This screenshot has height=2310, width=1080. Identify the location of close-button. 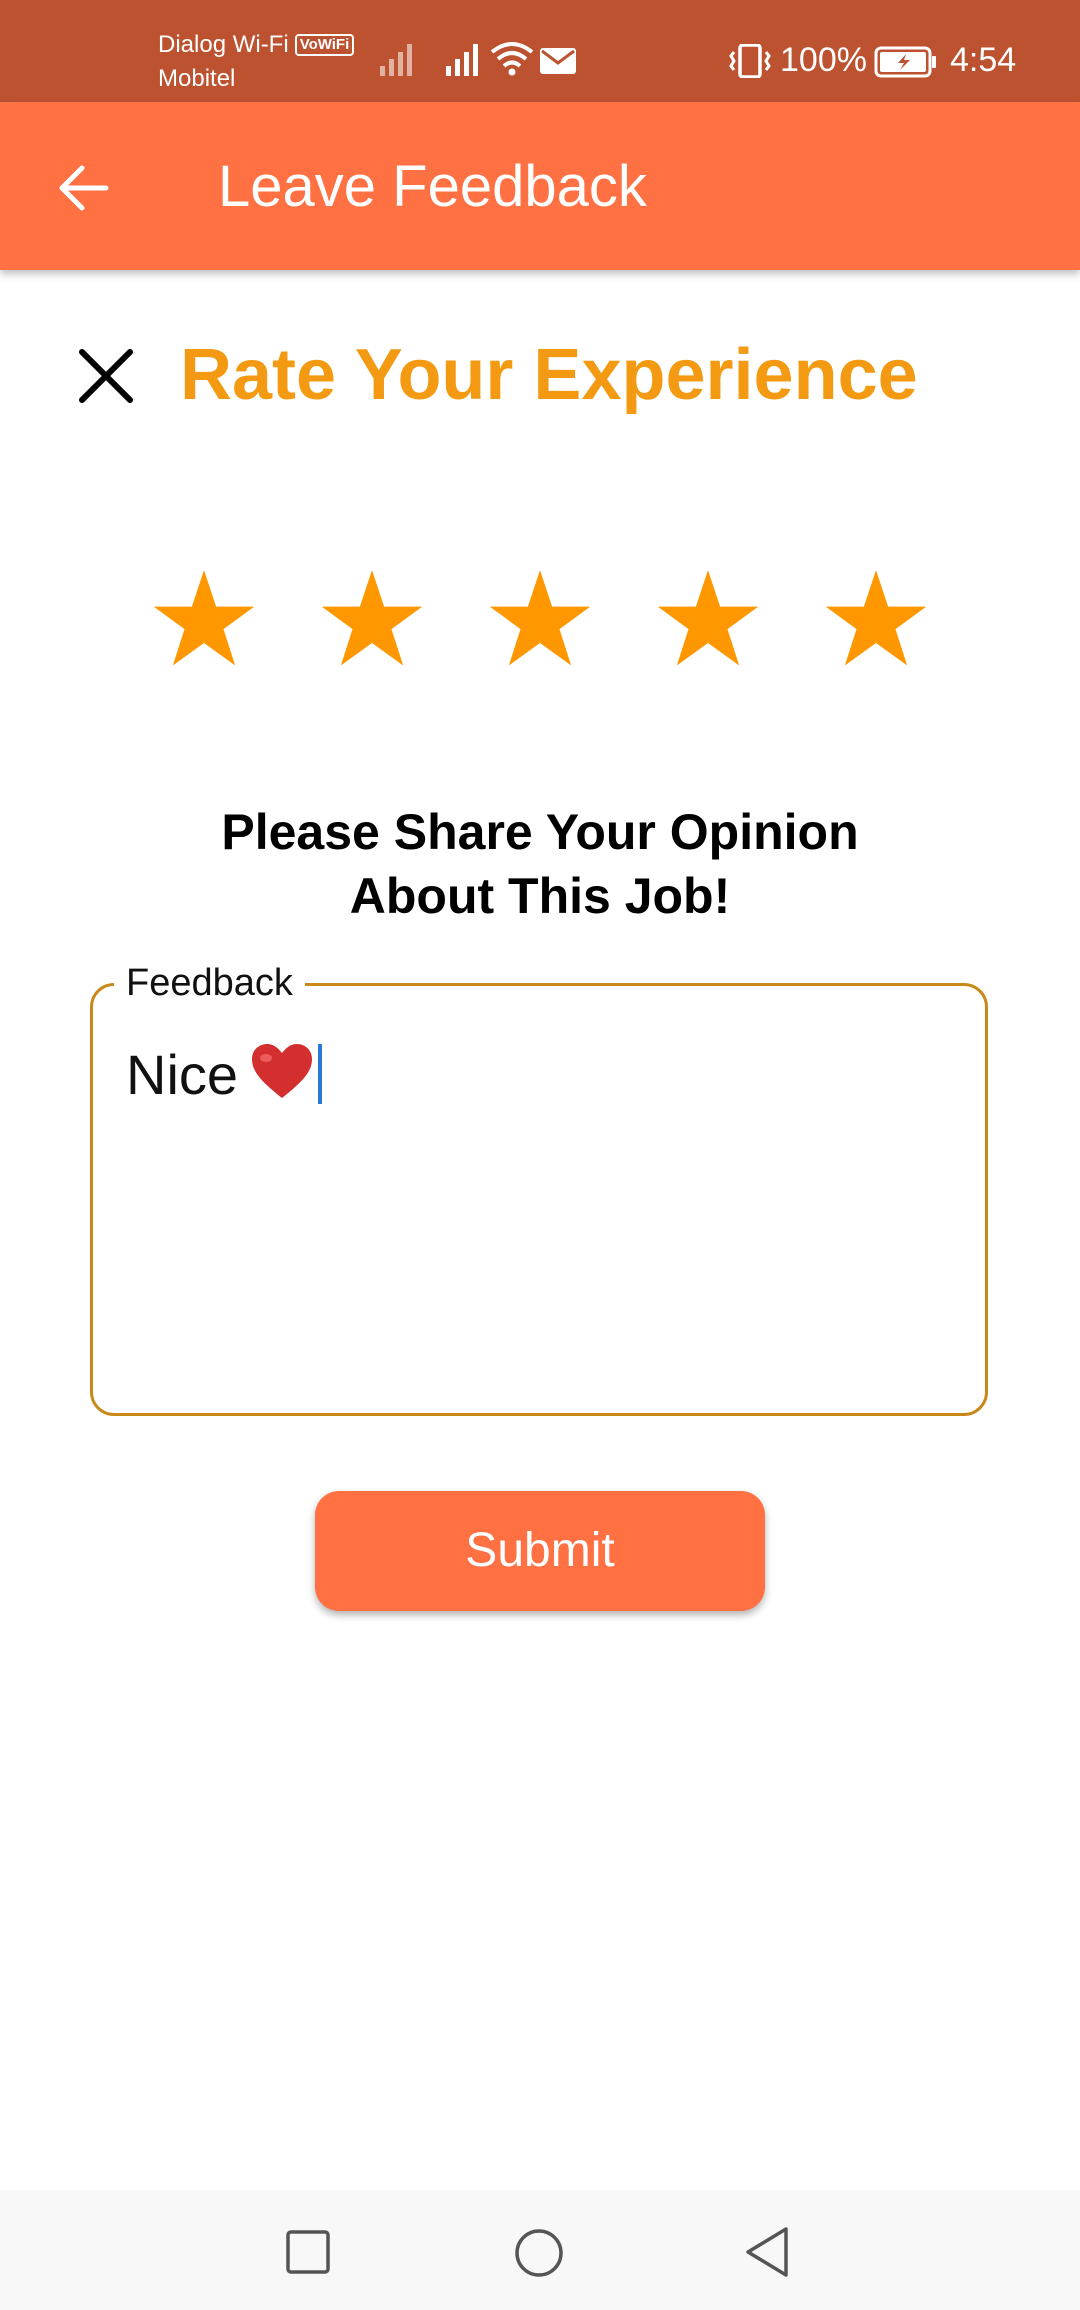
(106, 376).